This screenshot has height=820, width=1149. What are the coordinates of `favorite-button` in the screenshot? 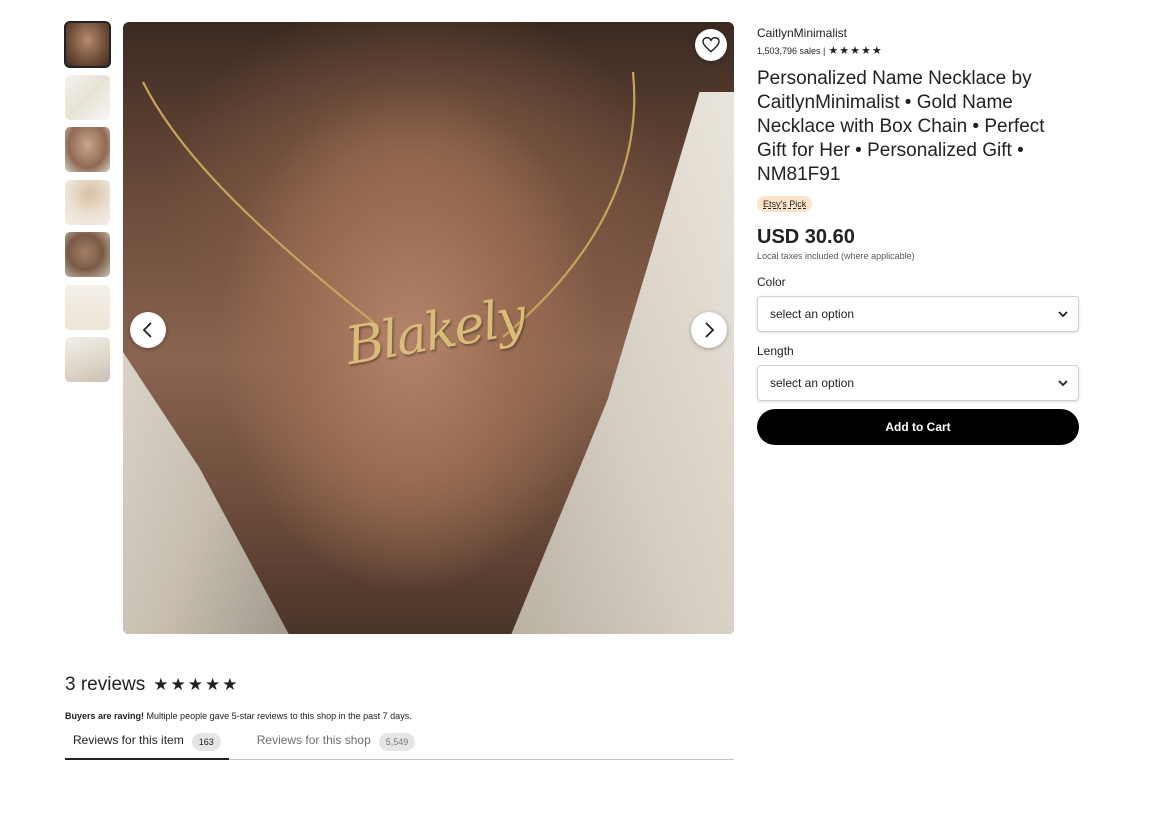 It's located at (711, 45).